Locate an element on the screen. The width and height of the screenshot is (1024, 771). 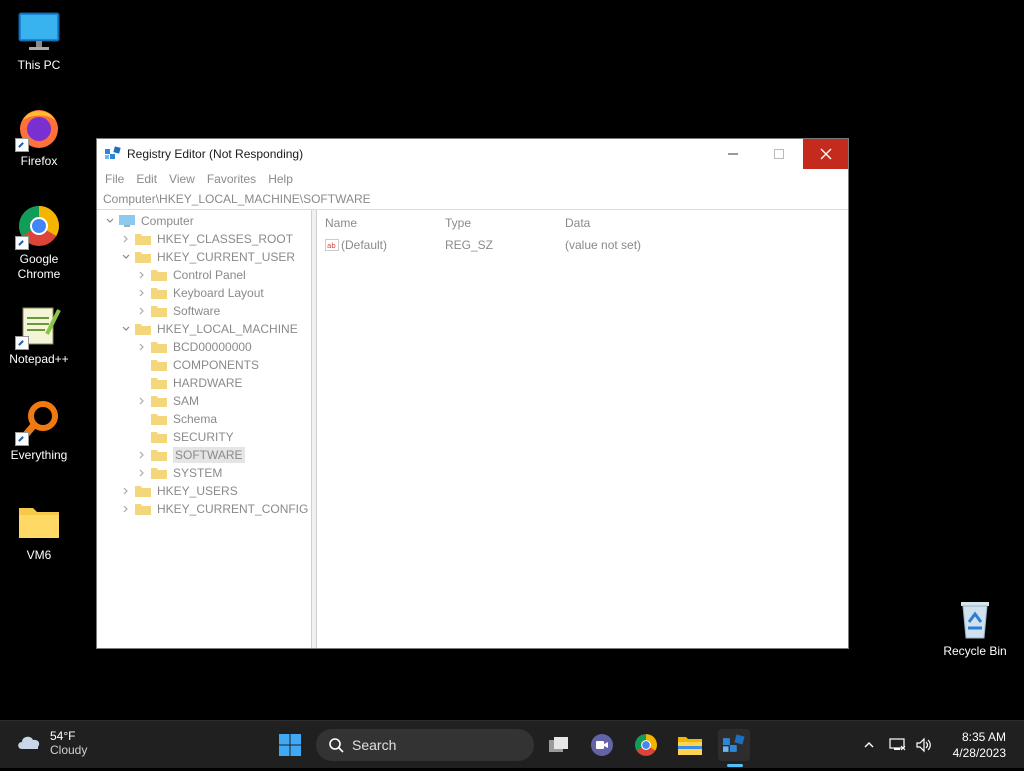
desktop-icon-label: Firefox is located at coordinates (39, 161).